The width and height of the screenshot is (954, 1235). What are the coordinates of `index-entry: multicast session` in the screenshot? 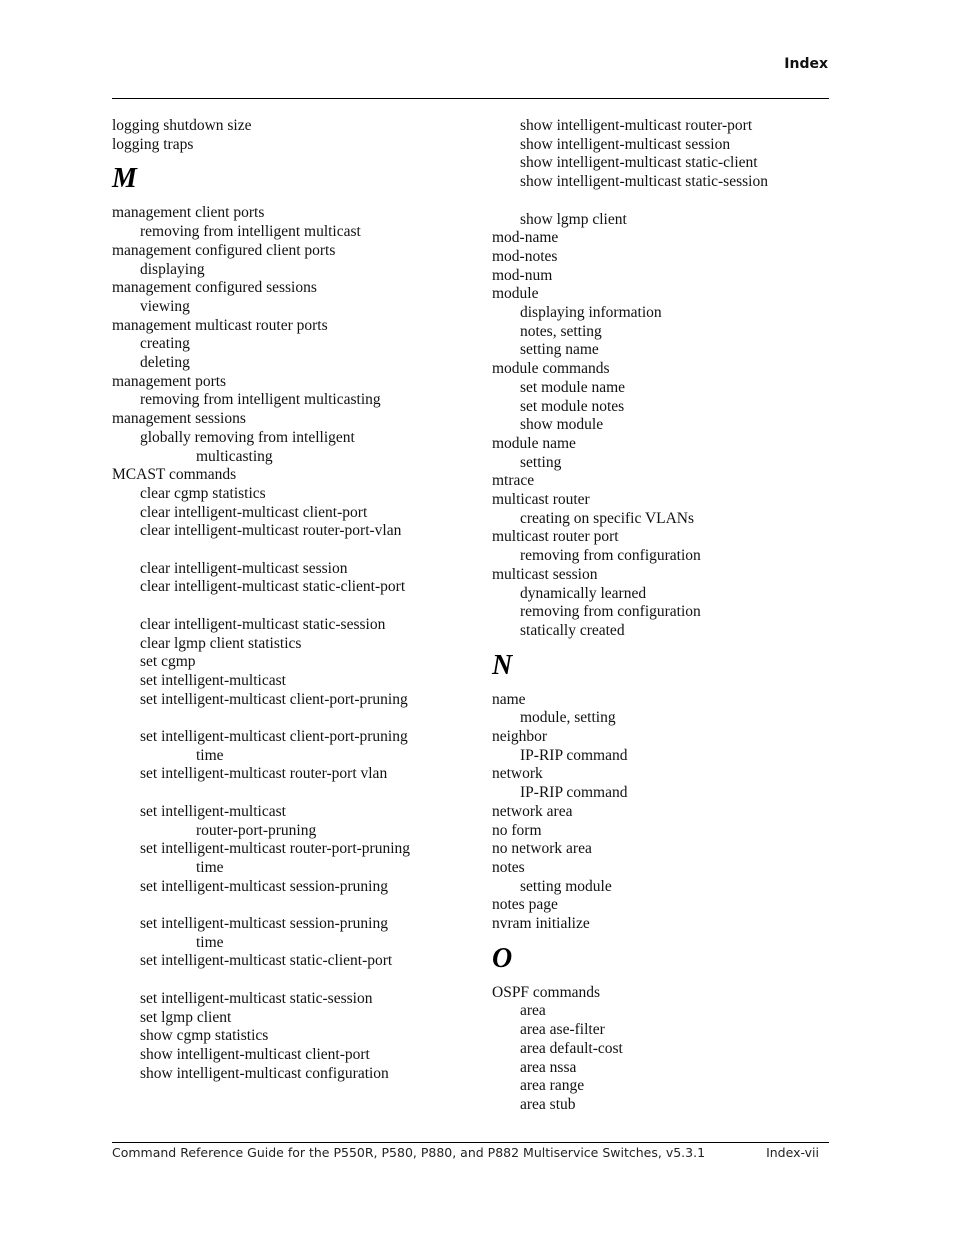 It's located at (545, 574).